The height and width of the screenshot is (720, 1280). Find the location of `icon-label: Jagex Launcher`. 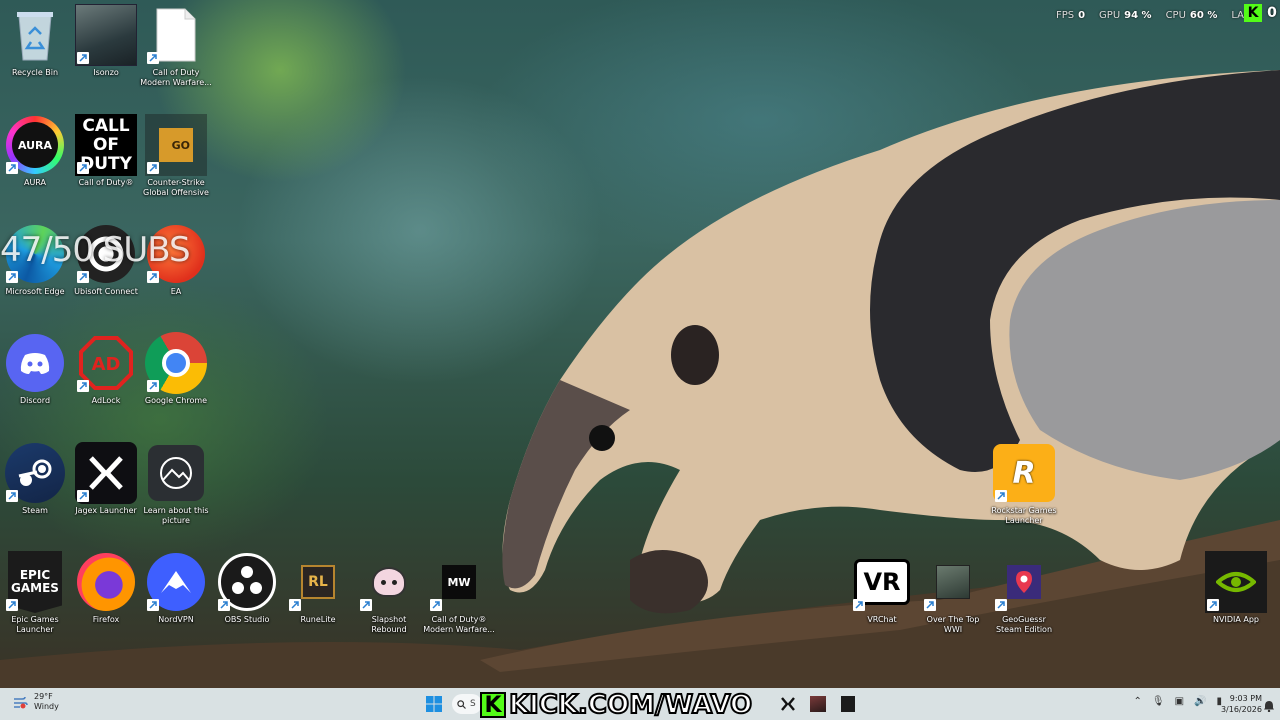

icon-label: Jagex Launcher is located at coordinates (106, 510).